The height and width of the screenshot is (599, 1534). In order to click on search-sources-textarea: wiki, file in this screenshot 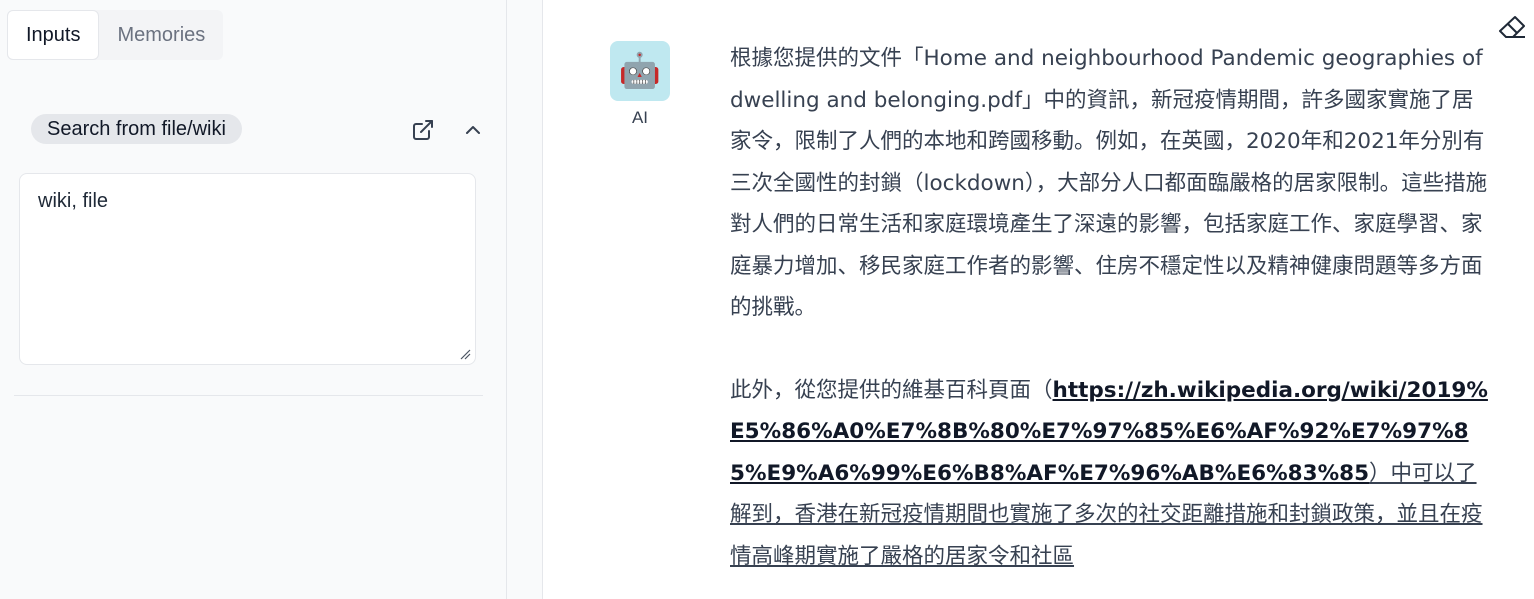, I will do `click(247, 269)`.